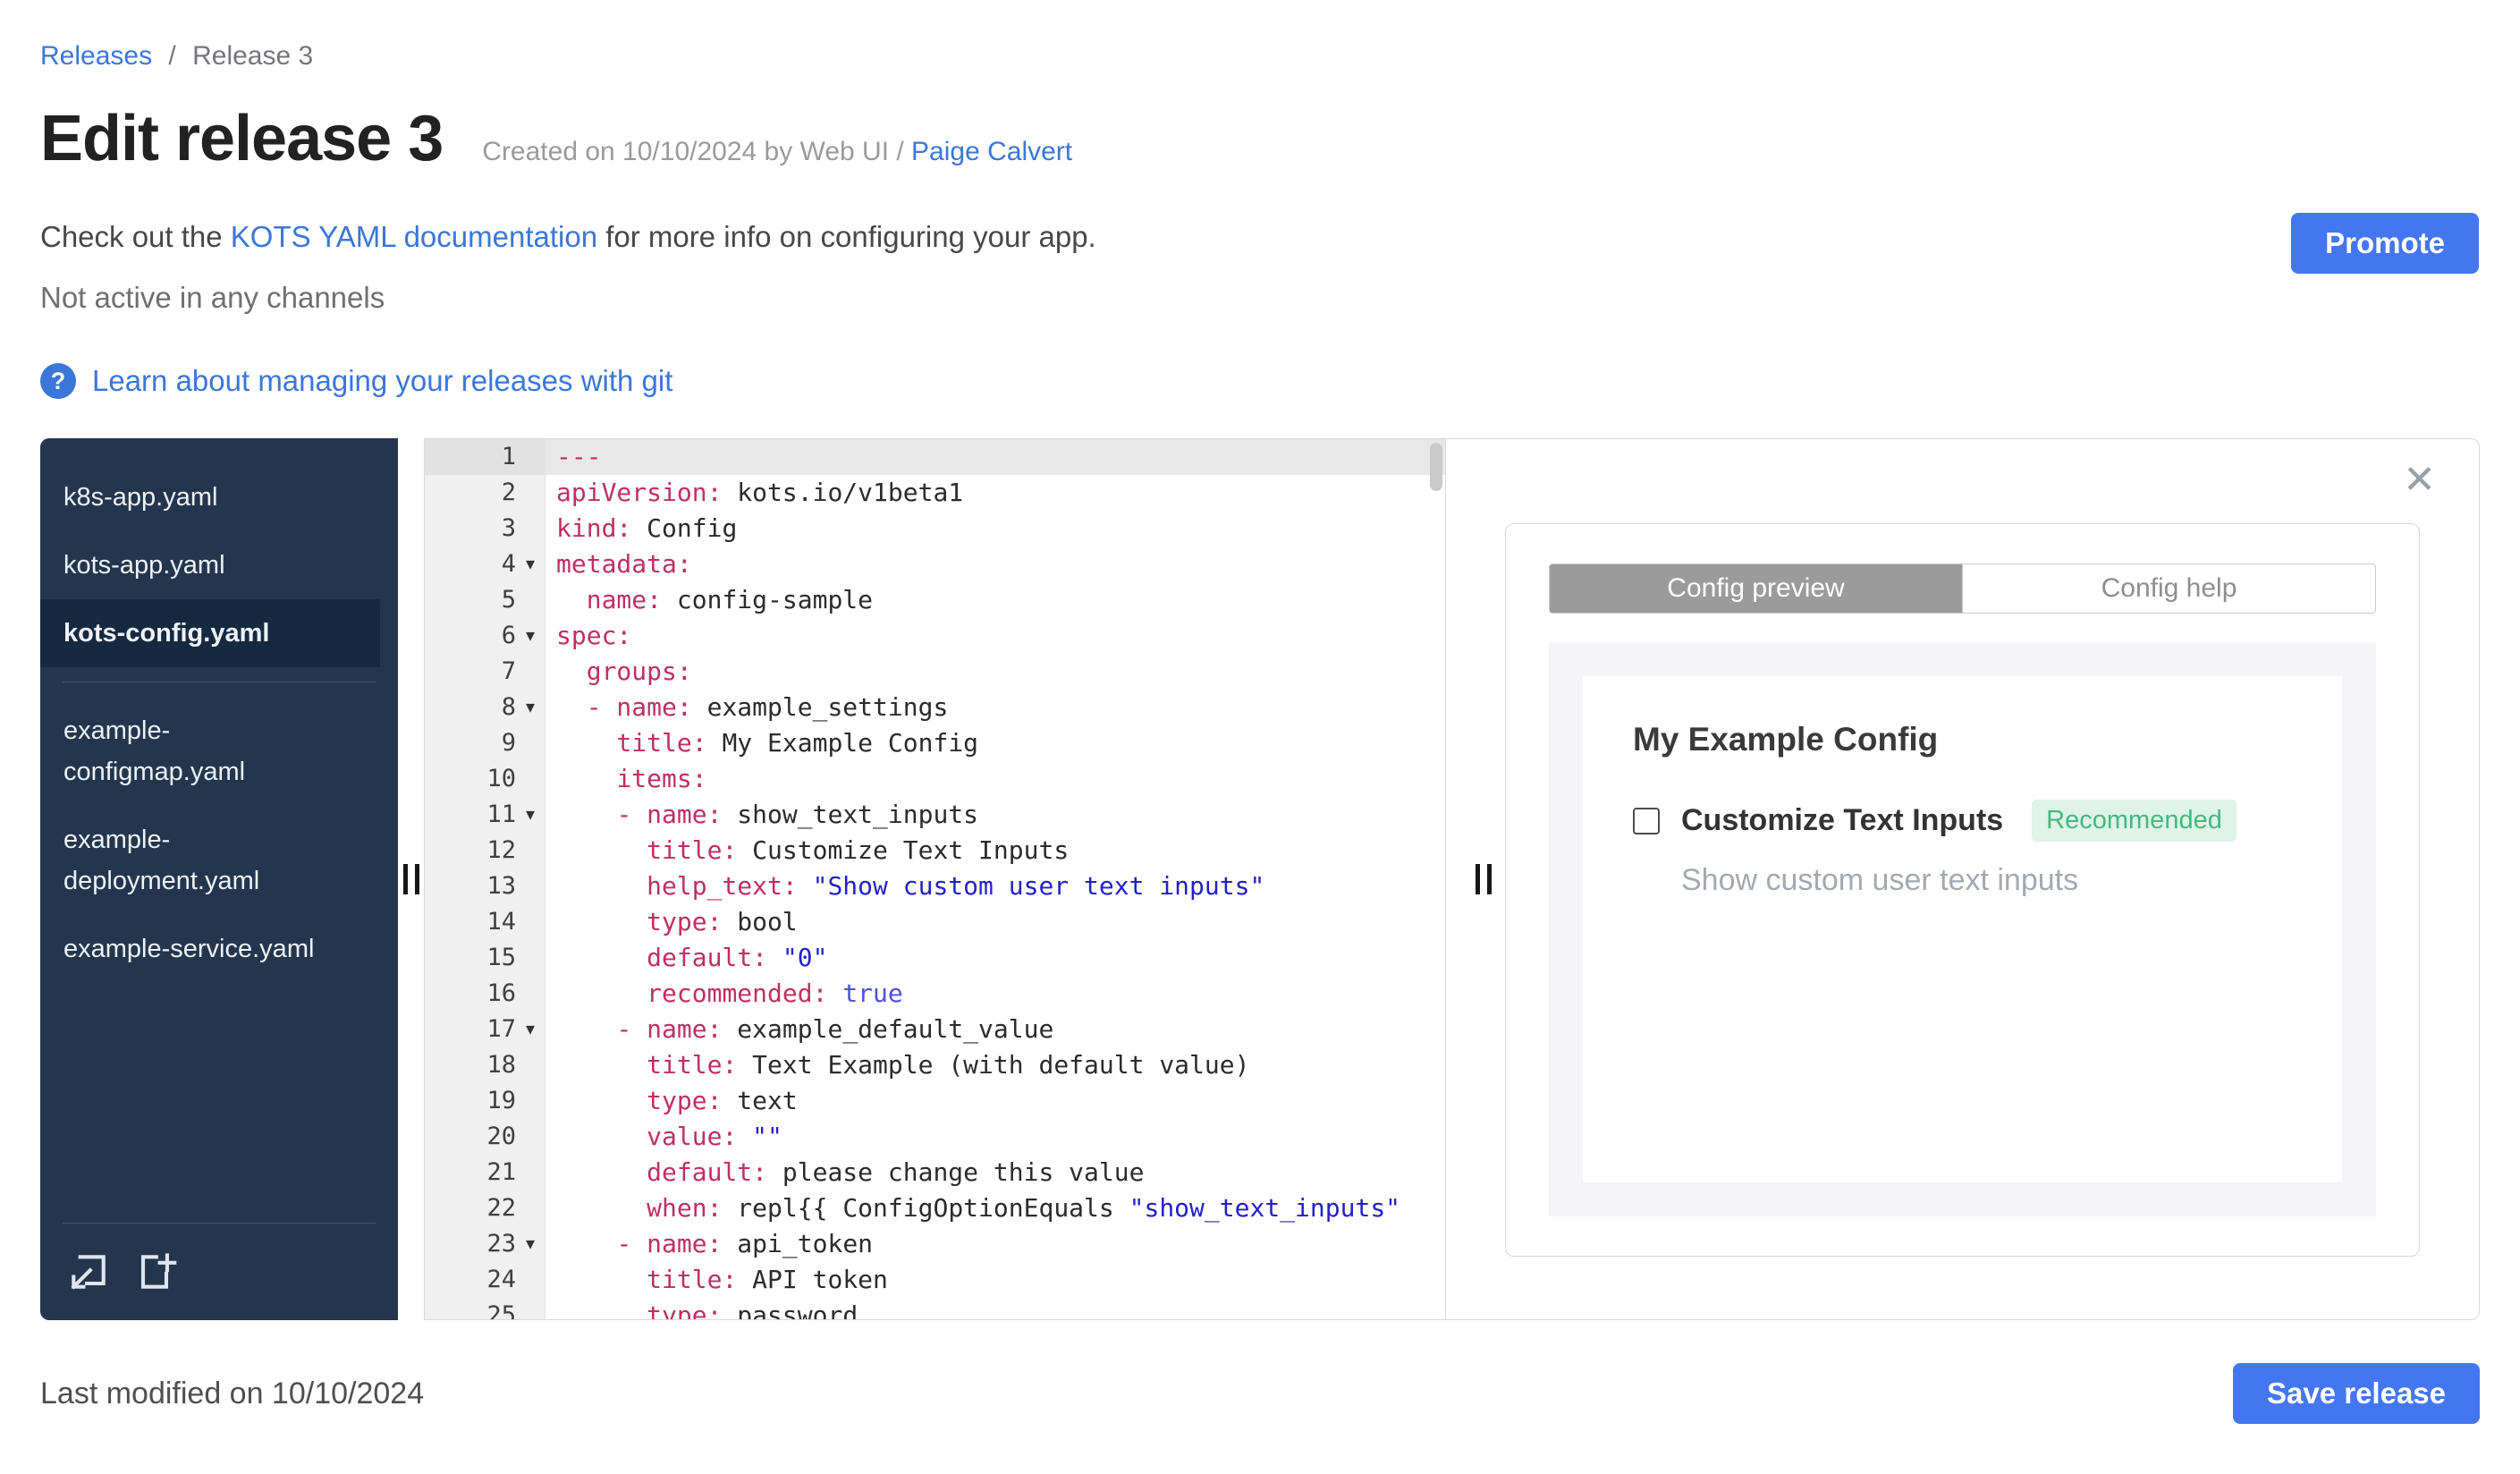 Image resolution: width=2520 pixels, height=1474 pixels. I want to click on code-line-10: 10 items:, so click(935, 779).